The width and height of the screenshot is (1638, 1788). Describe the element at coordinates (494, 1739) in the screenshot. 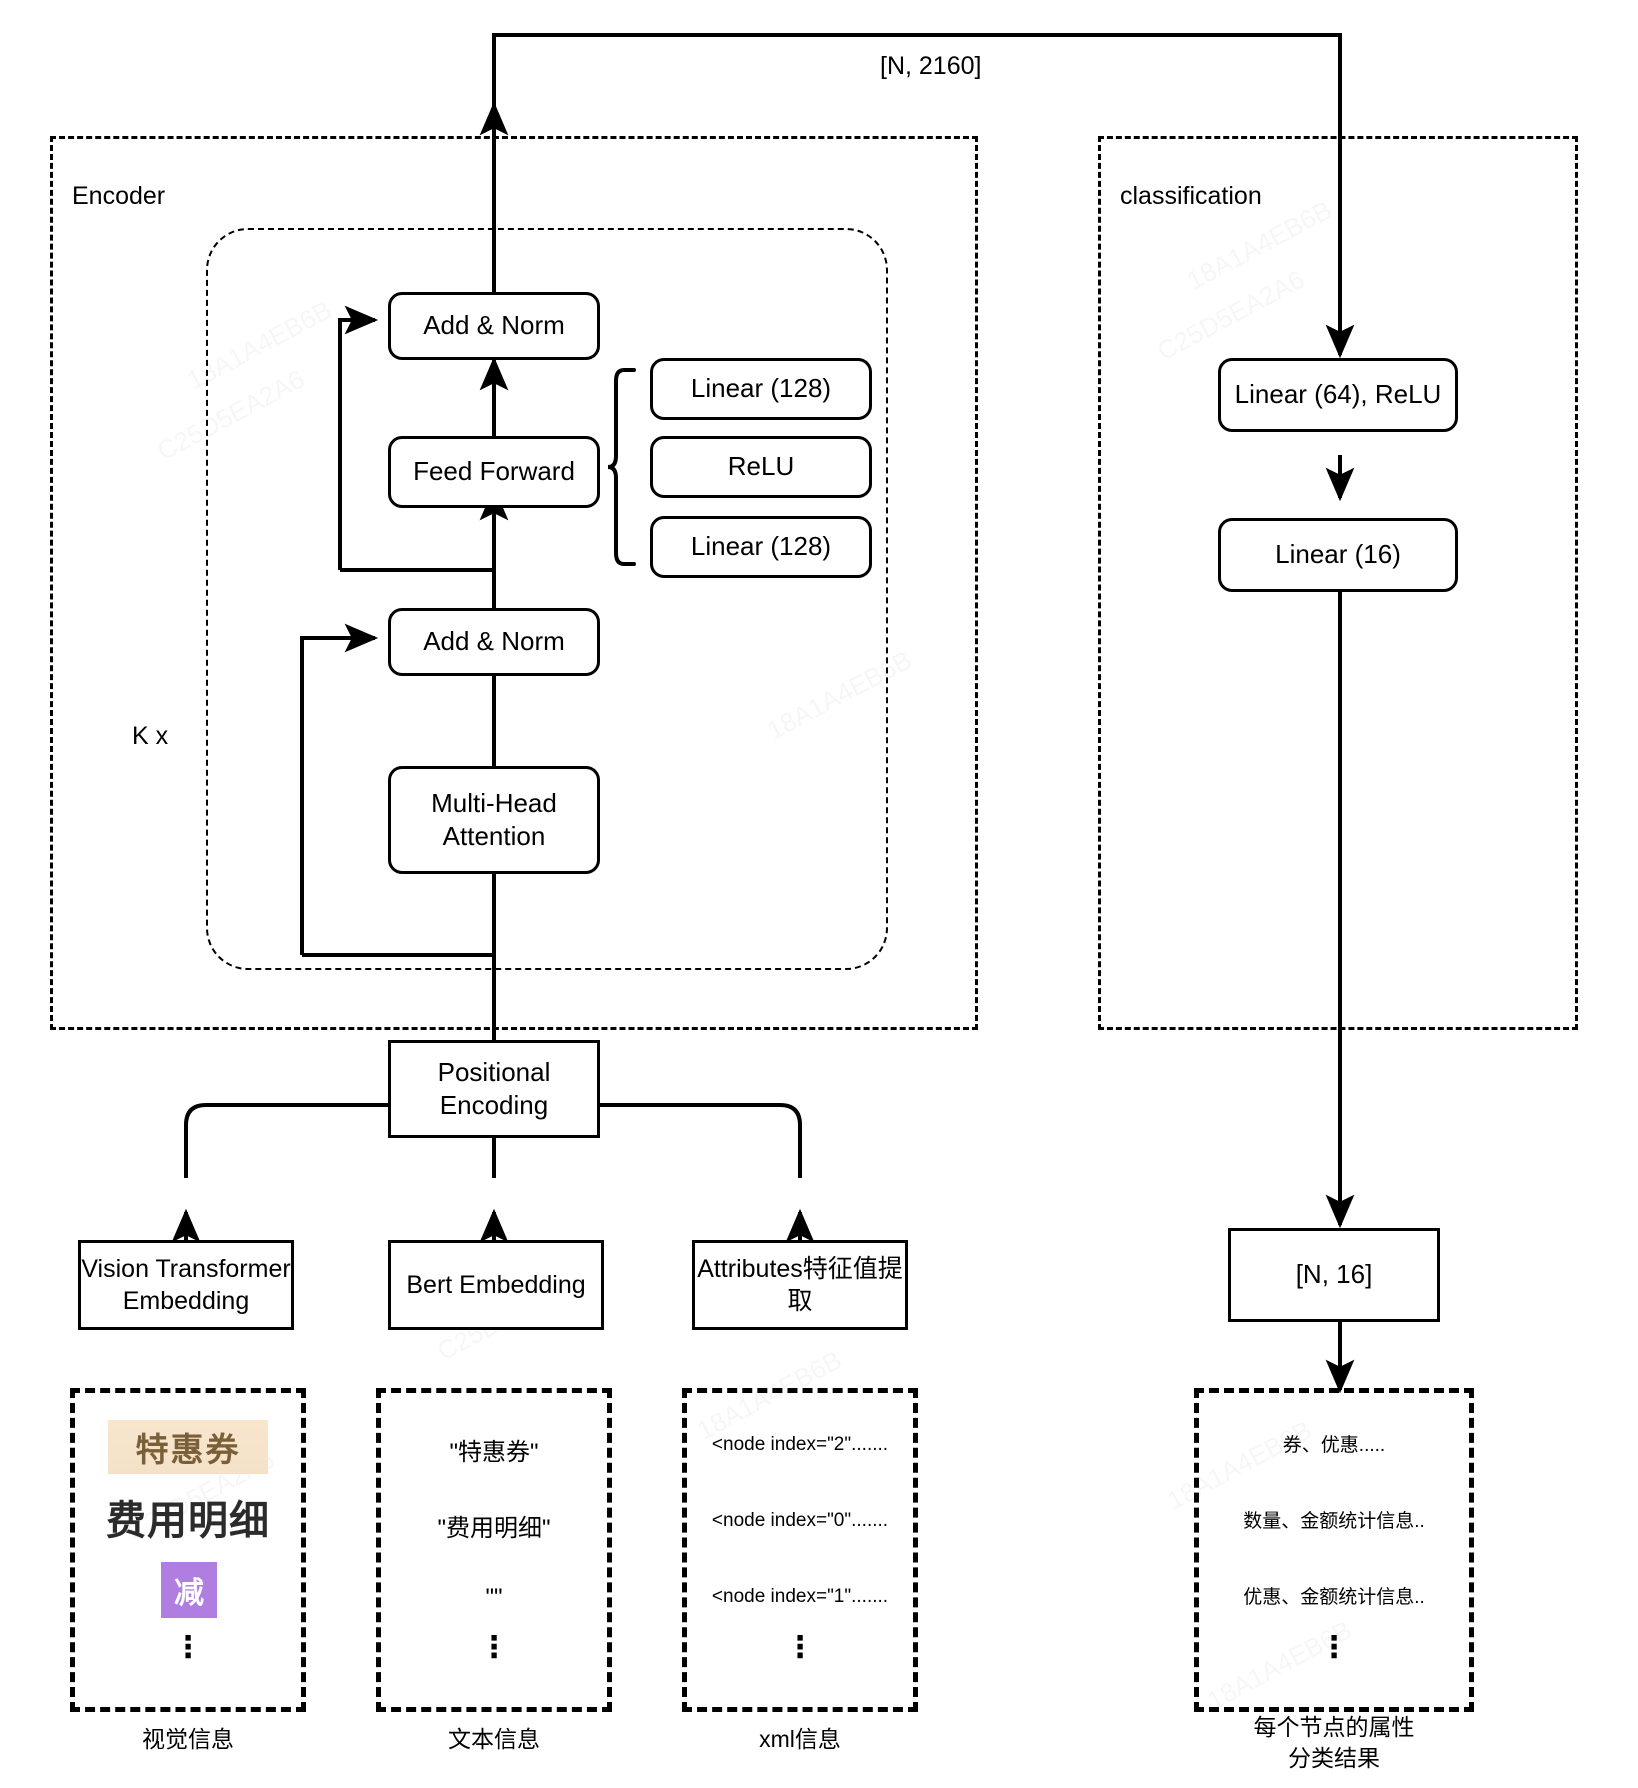

I see `text-column-caption: 文本信息` at that location.